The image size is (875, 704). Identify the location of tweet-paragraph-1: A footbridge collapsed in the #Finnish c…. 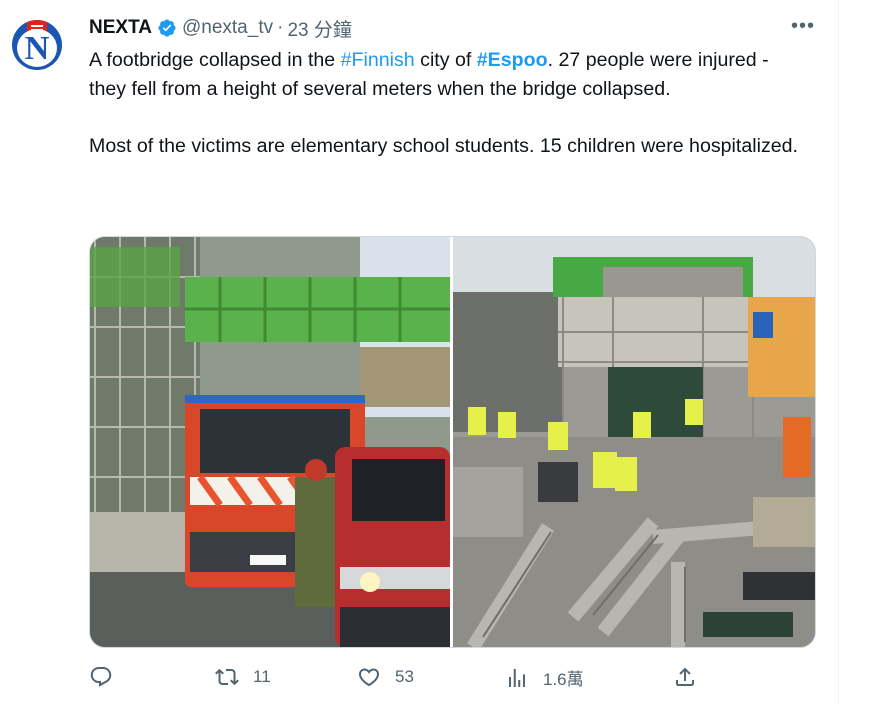
(429, 74).